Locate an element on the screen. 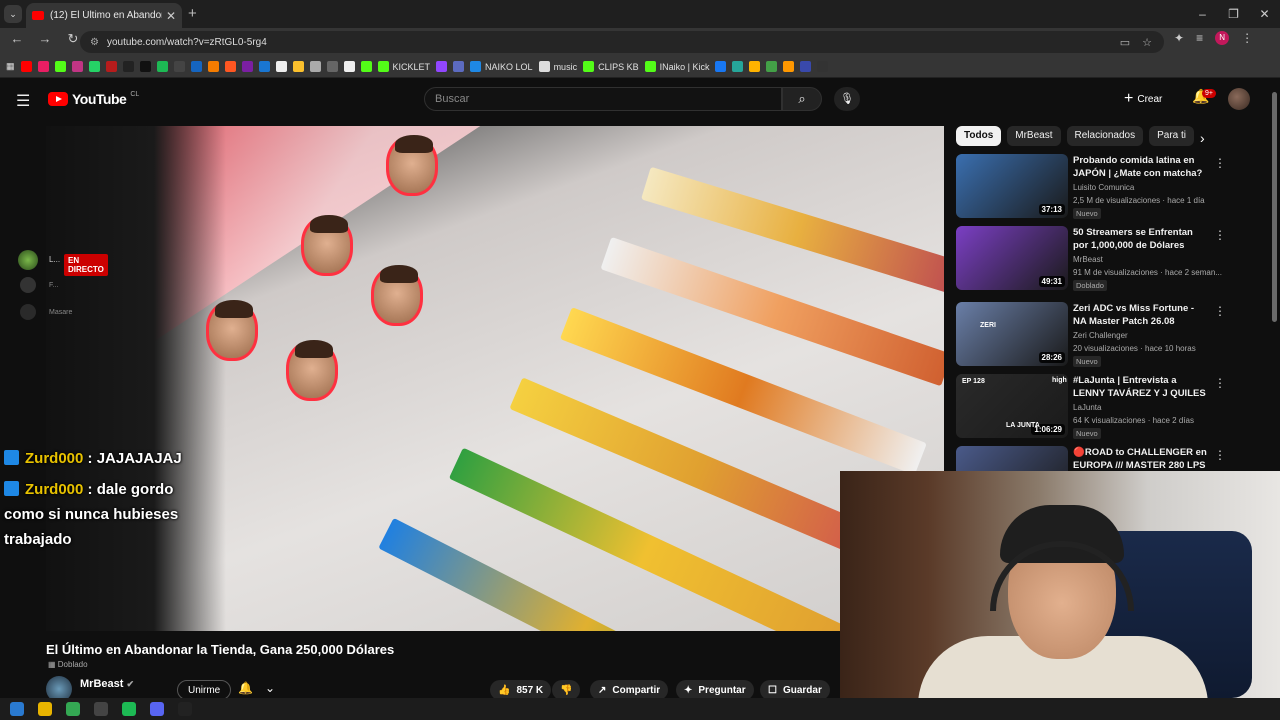 The width and height of the screenshot is (1280, 720). video-face-image is located at coordinates (312, 370).